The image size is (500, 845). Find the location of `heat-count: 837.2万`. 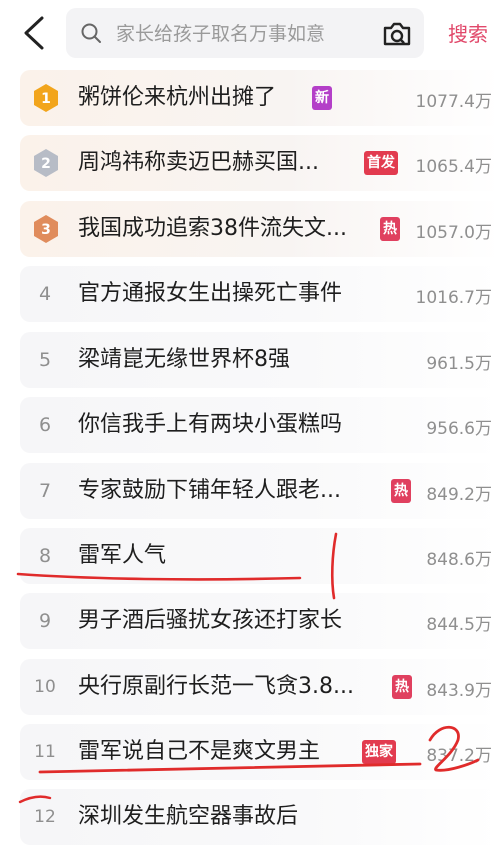

heat-count: 837.2万 is located at coordinates (459, 756).